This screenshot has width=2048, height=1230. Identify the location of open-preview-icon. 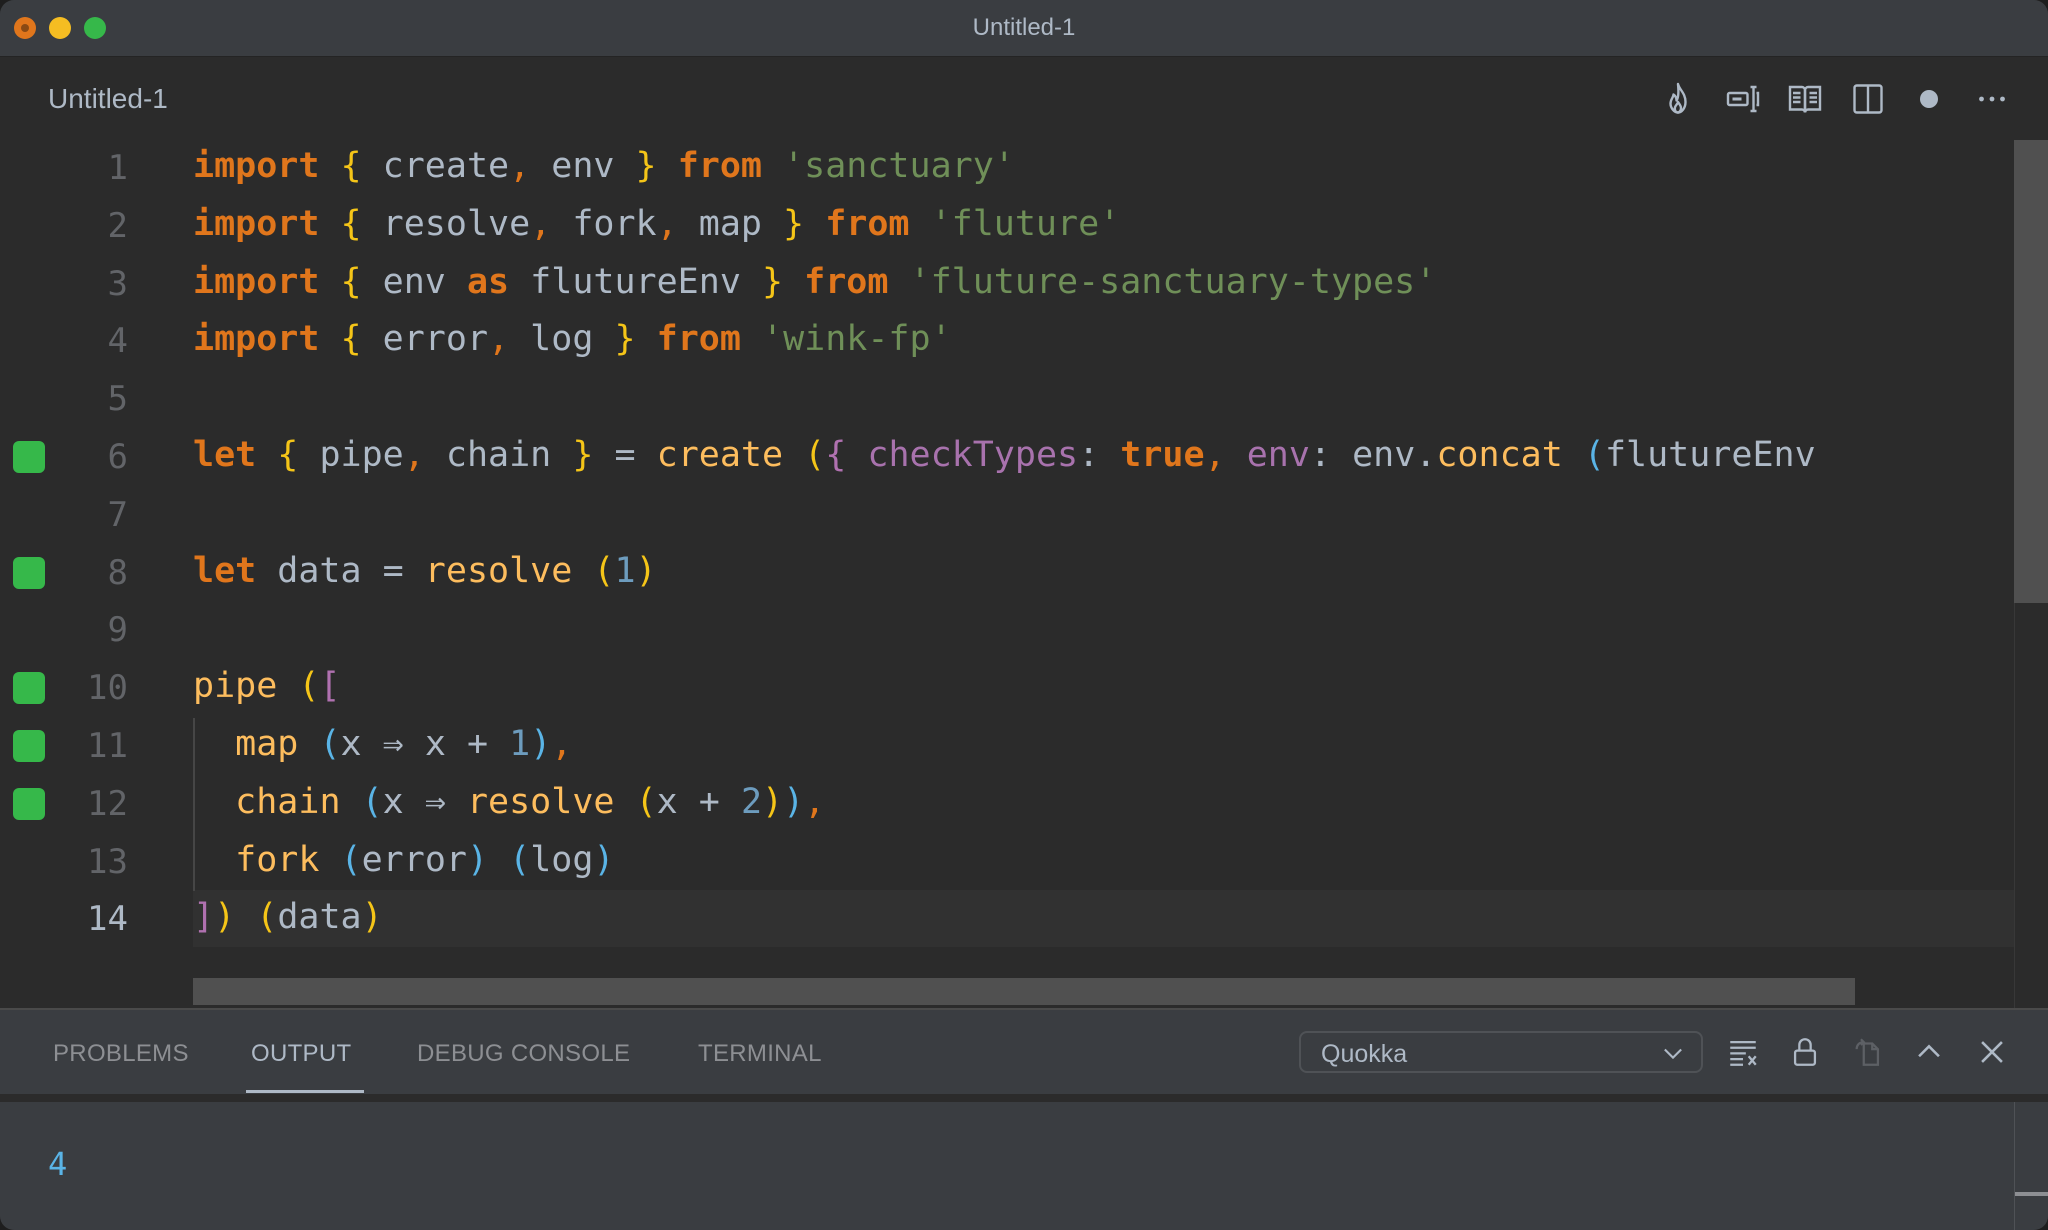
(1805, 99).